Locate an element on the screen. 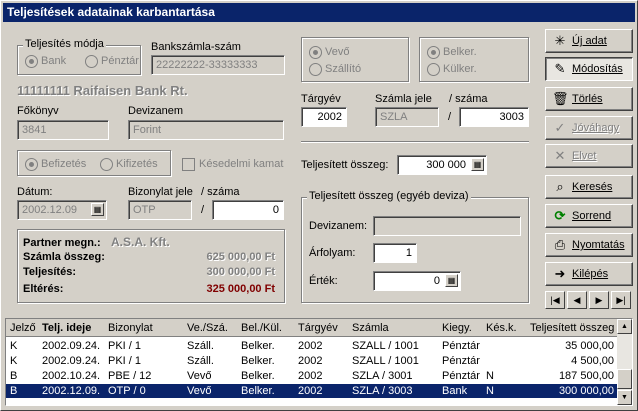  table-cell: 35 000,00 is located at coordinates (589, 346).